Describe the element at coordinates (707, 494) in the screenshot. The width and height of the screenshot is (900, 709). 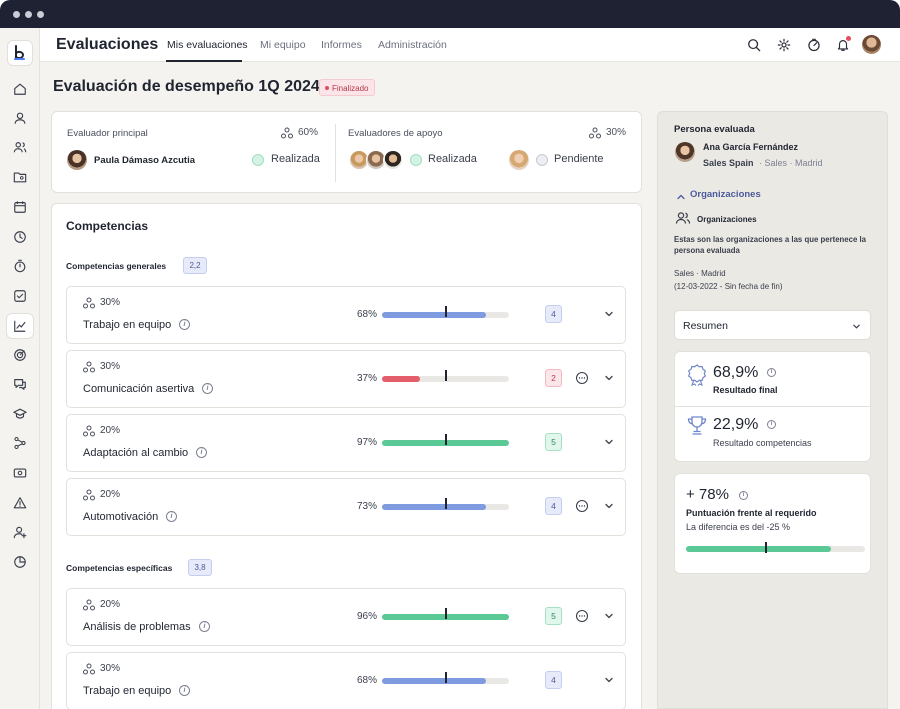
I see `requirement-score-value: + 78%` at that location.